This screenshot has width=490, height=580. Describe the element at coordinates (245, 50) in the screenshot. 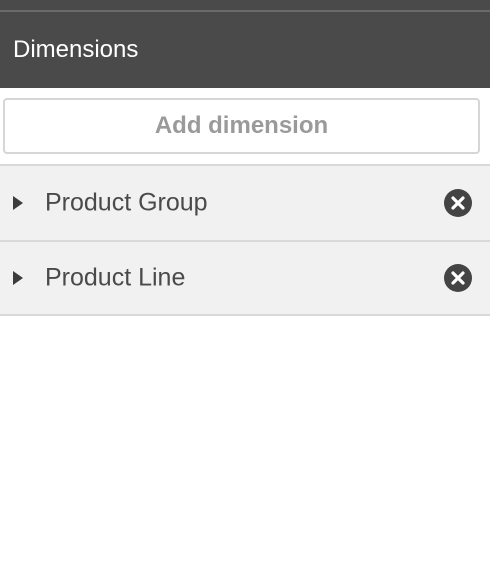

I see `section-header-dimensions: Dimensions` at that location.